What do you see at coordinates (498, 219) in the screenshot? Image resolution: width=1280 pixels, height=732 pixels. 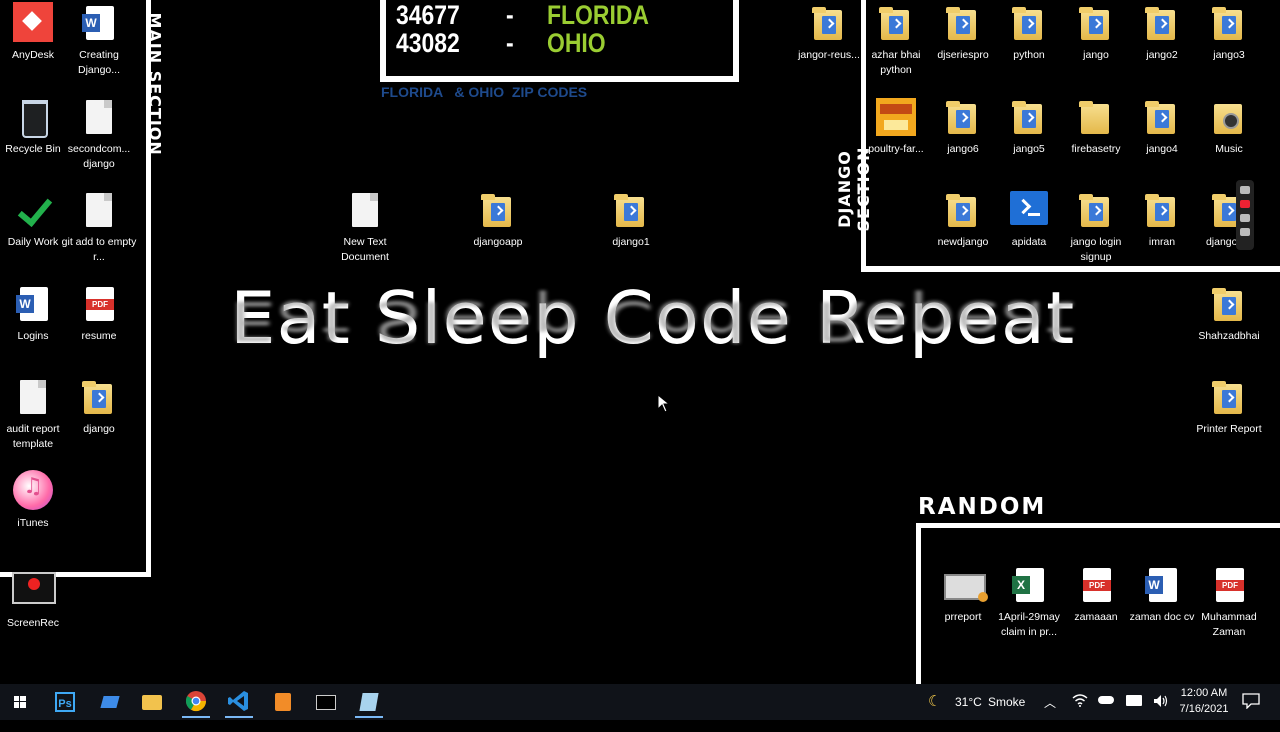 I see `desktop-icon-djangoapp: djangoapp` at bounding box center [498, 219].